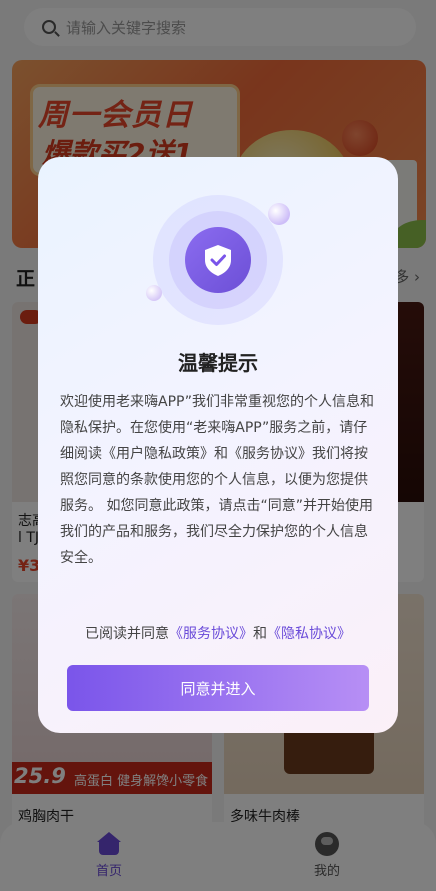  I want to click on consent-and: 和, so click(260, 634).